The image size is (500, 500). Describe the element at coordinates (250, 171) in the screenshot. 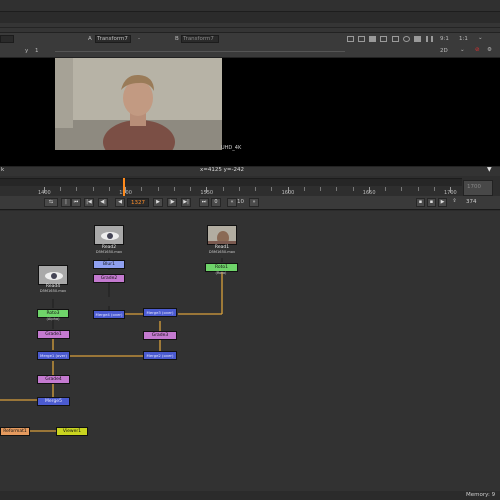

I see `viewer-status-bar` at that location.